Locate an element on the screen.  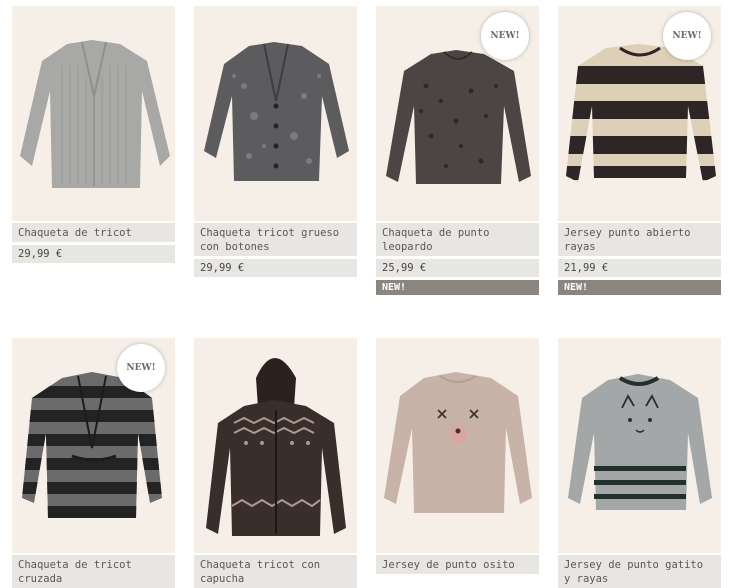
product-card: NEW! Chaqueta de tricot cruzada is located at coordinates (93, 463).